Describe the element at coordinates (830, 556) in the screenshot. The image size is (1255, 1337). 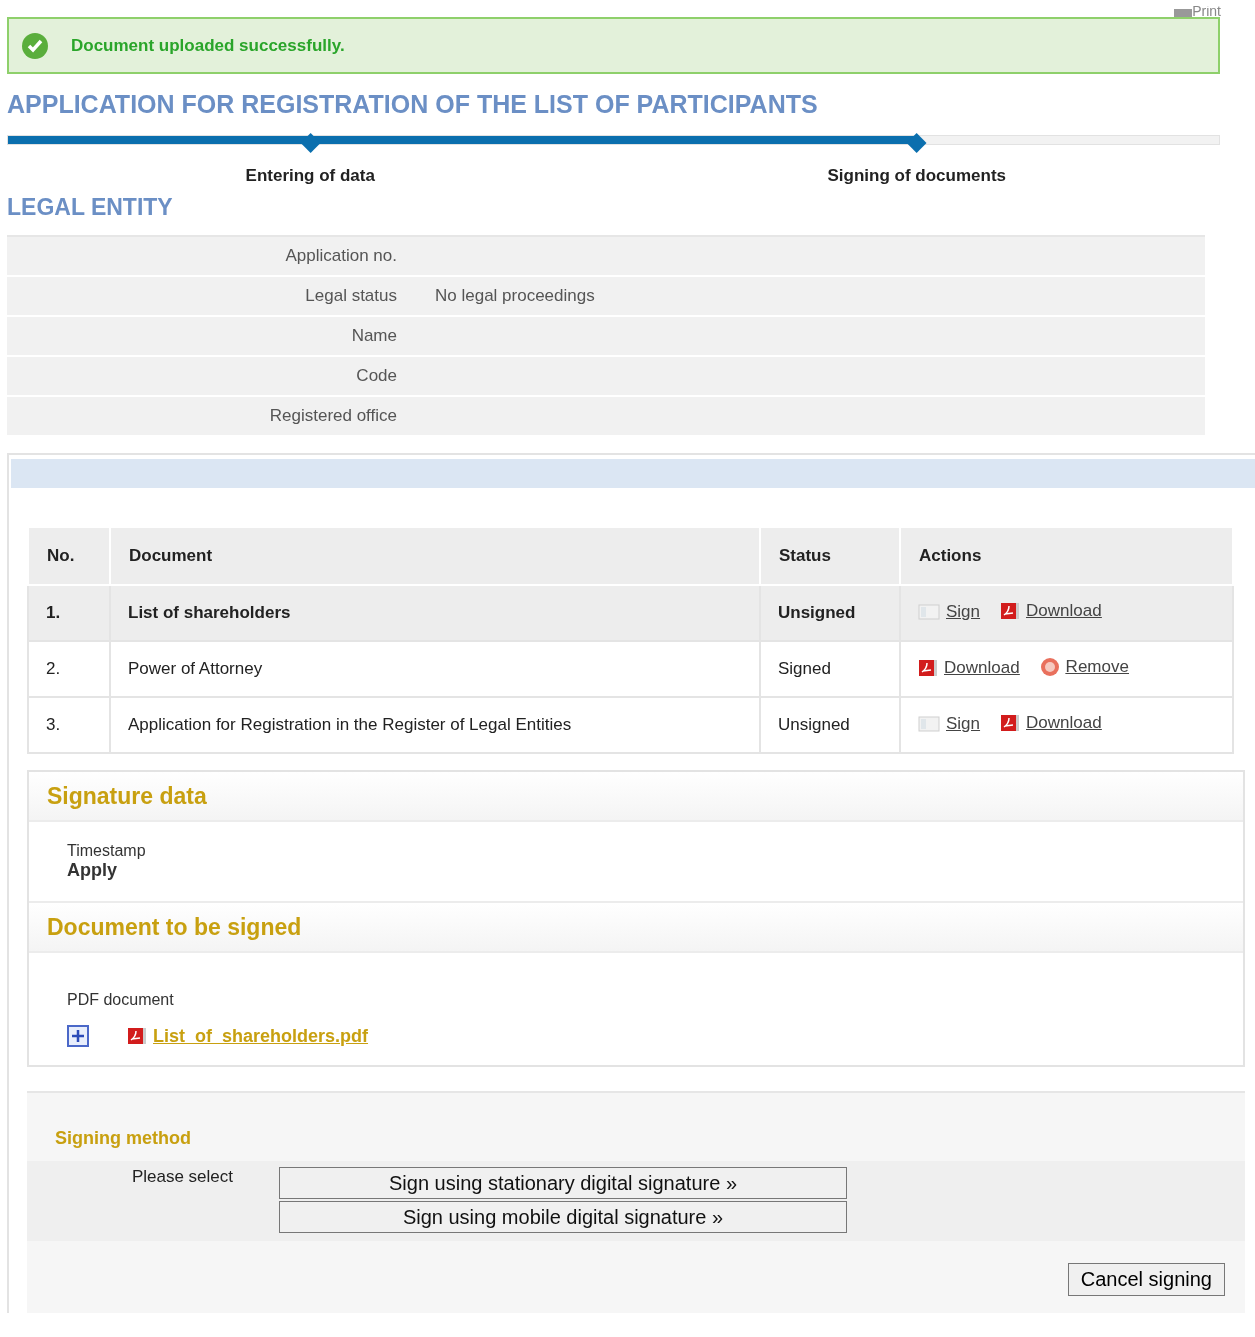
I see `column-header: Status` at that location.